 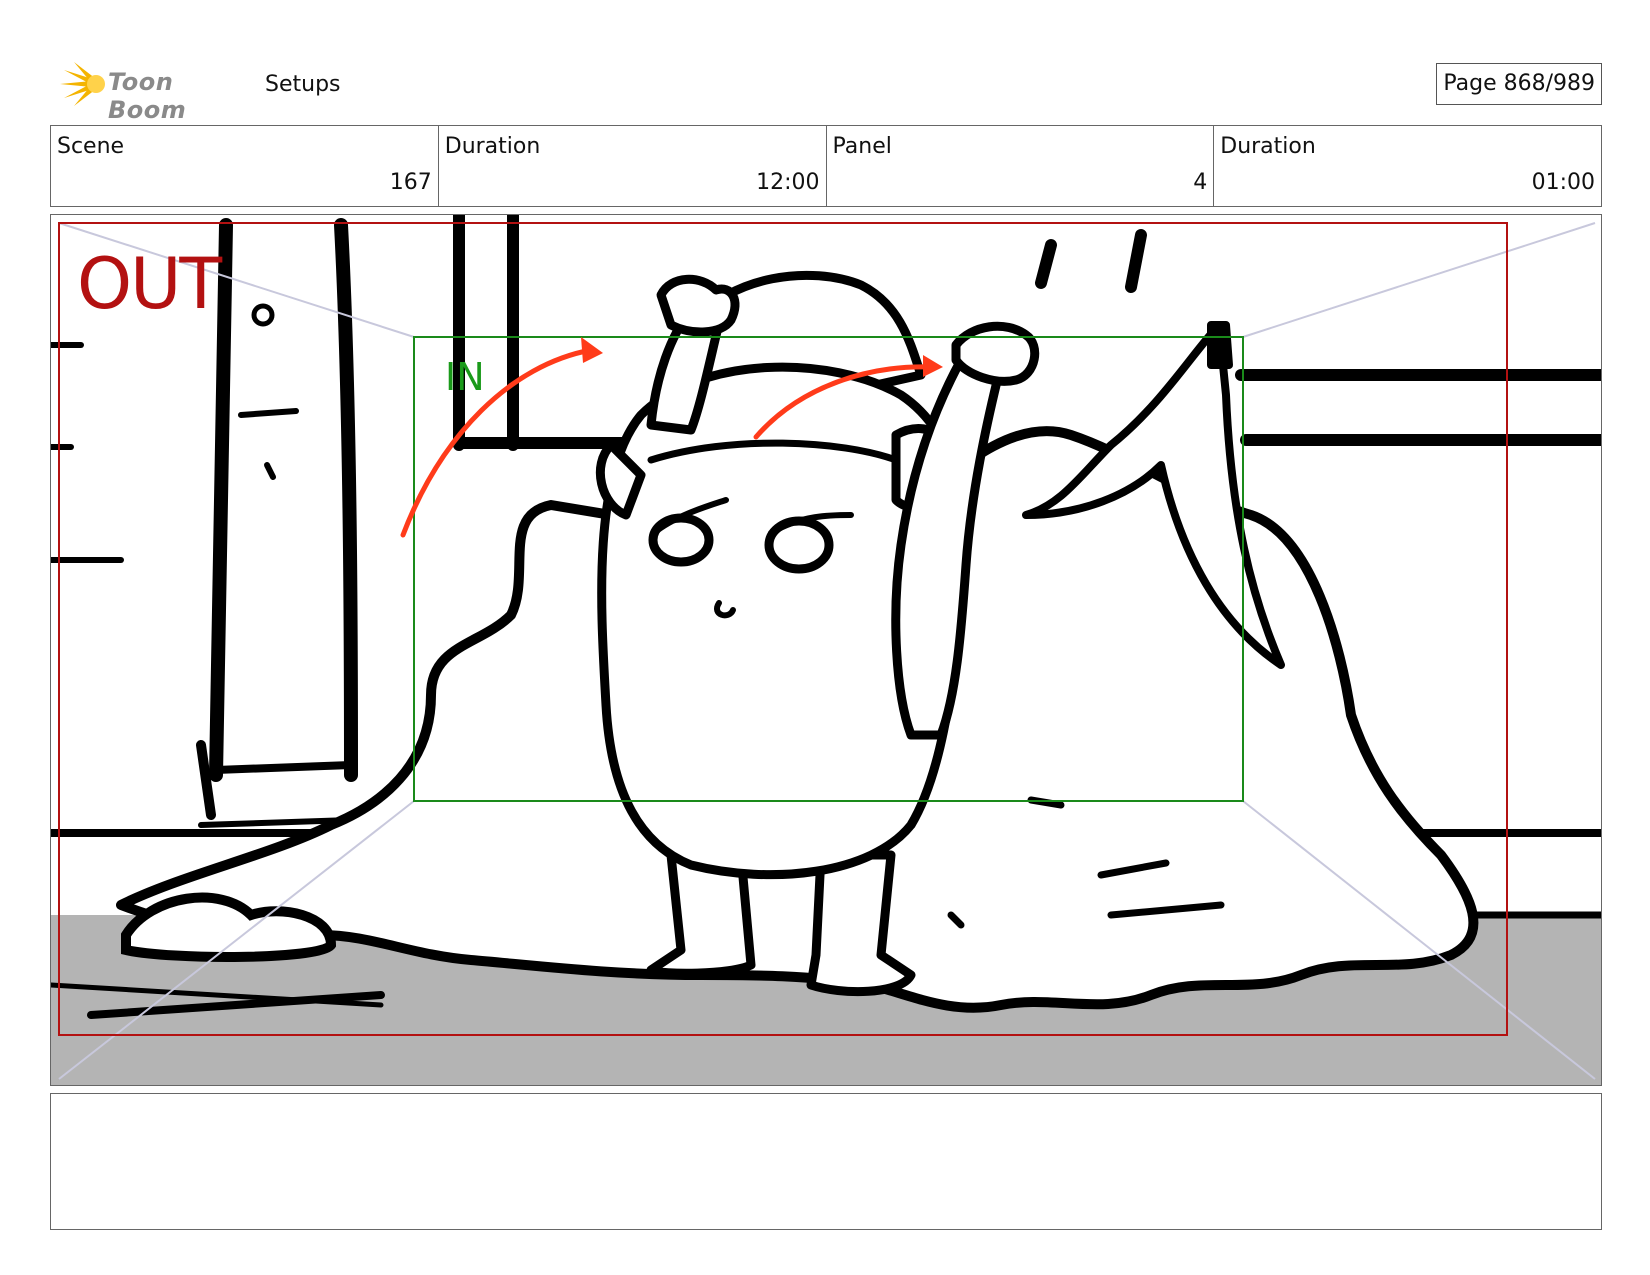 I want to click on panel-value: 4, so click(x=1200, y=182).